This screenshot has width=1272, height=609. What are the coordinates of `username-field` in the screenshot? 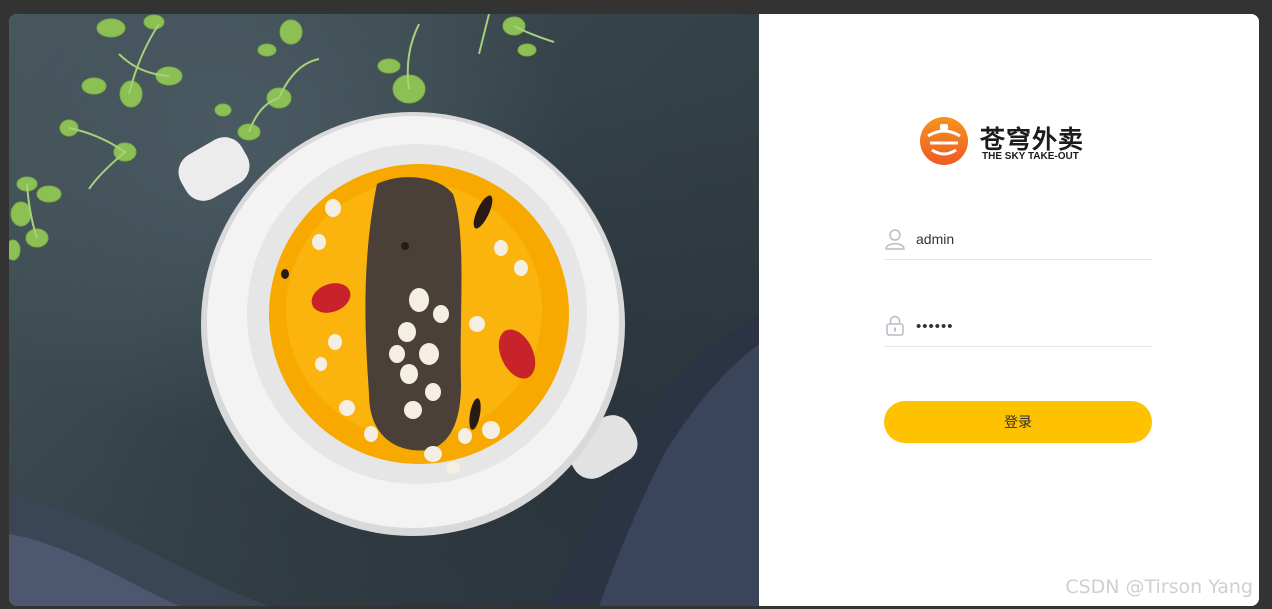 It's located at (1018, 241).